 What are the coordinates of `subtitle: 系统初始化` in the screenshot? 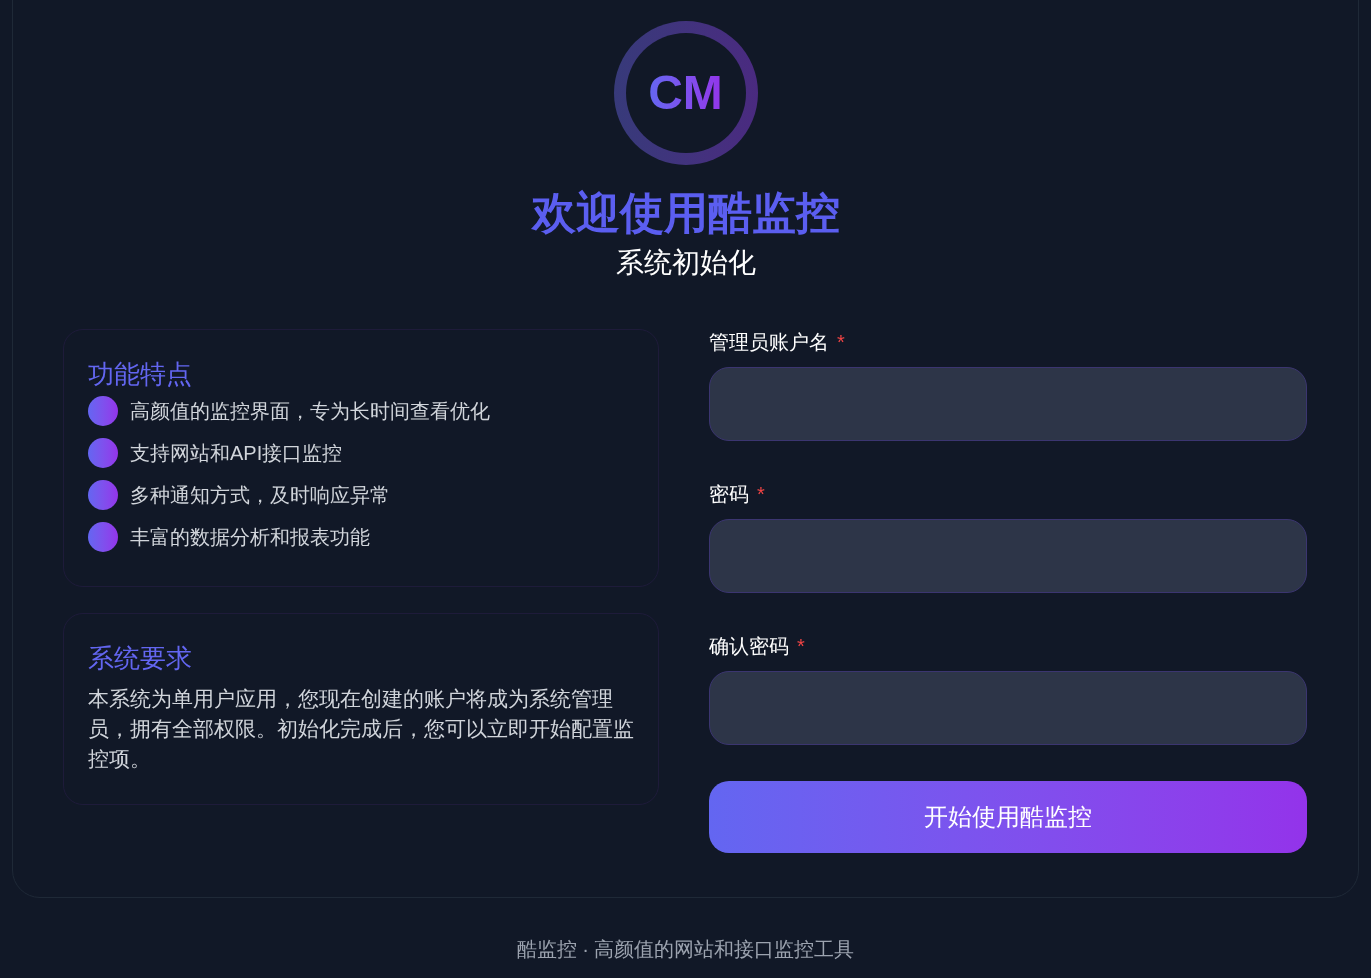 It's located at (685, 263).